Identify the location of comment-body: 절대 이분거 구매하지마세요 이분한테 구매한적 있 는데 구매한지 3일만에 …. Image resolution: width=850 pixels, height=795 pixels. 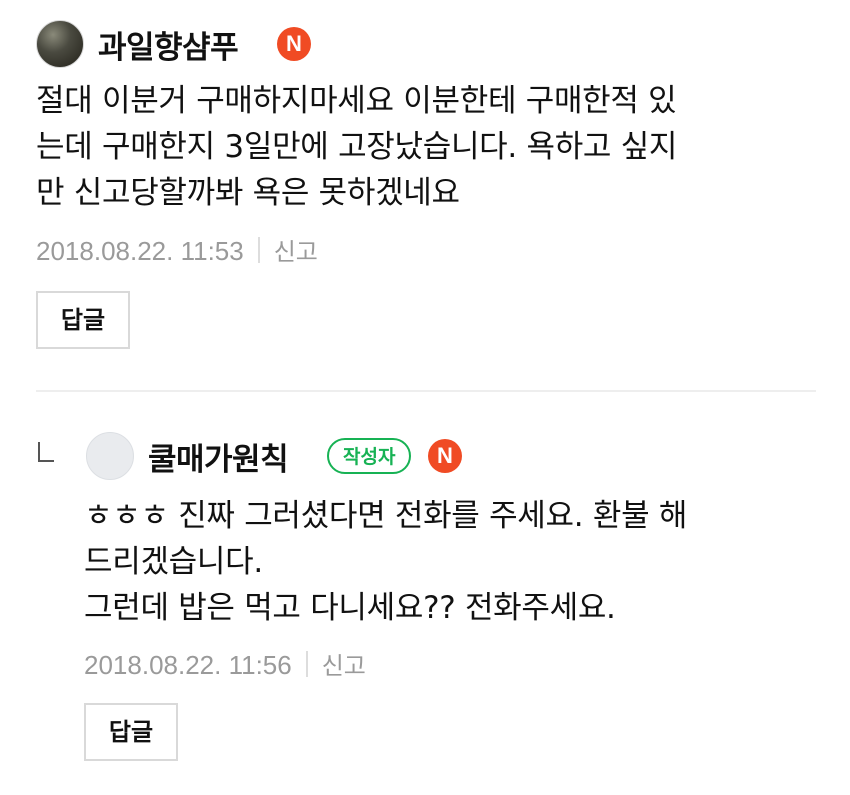
(356, 147).